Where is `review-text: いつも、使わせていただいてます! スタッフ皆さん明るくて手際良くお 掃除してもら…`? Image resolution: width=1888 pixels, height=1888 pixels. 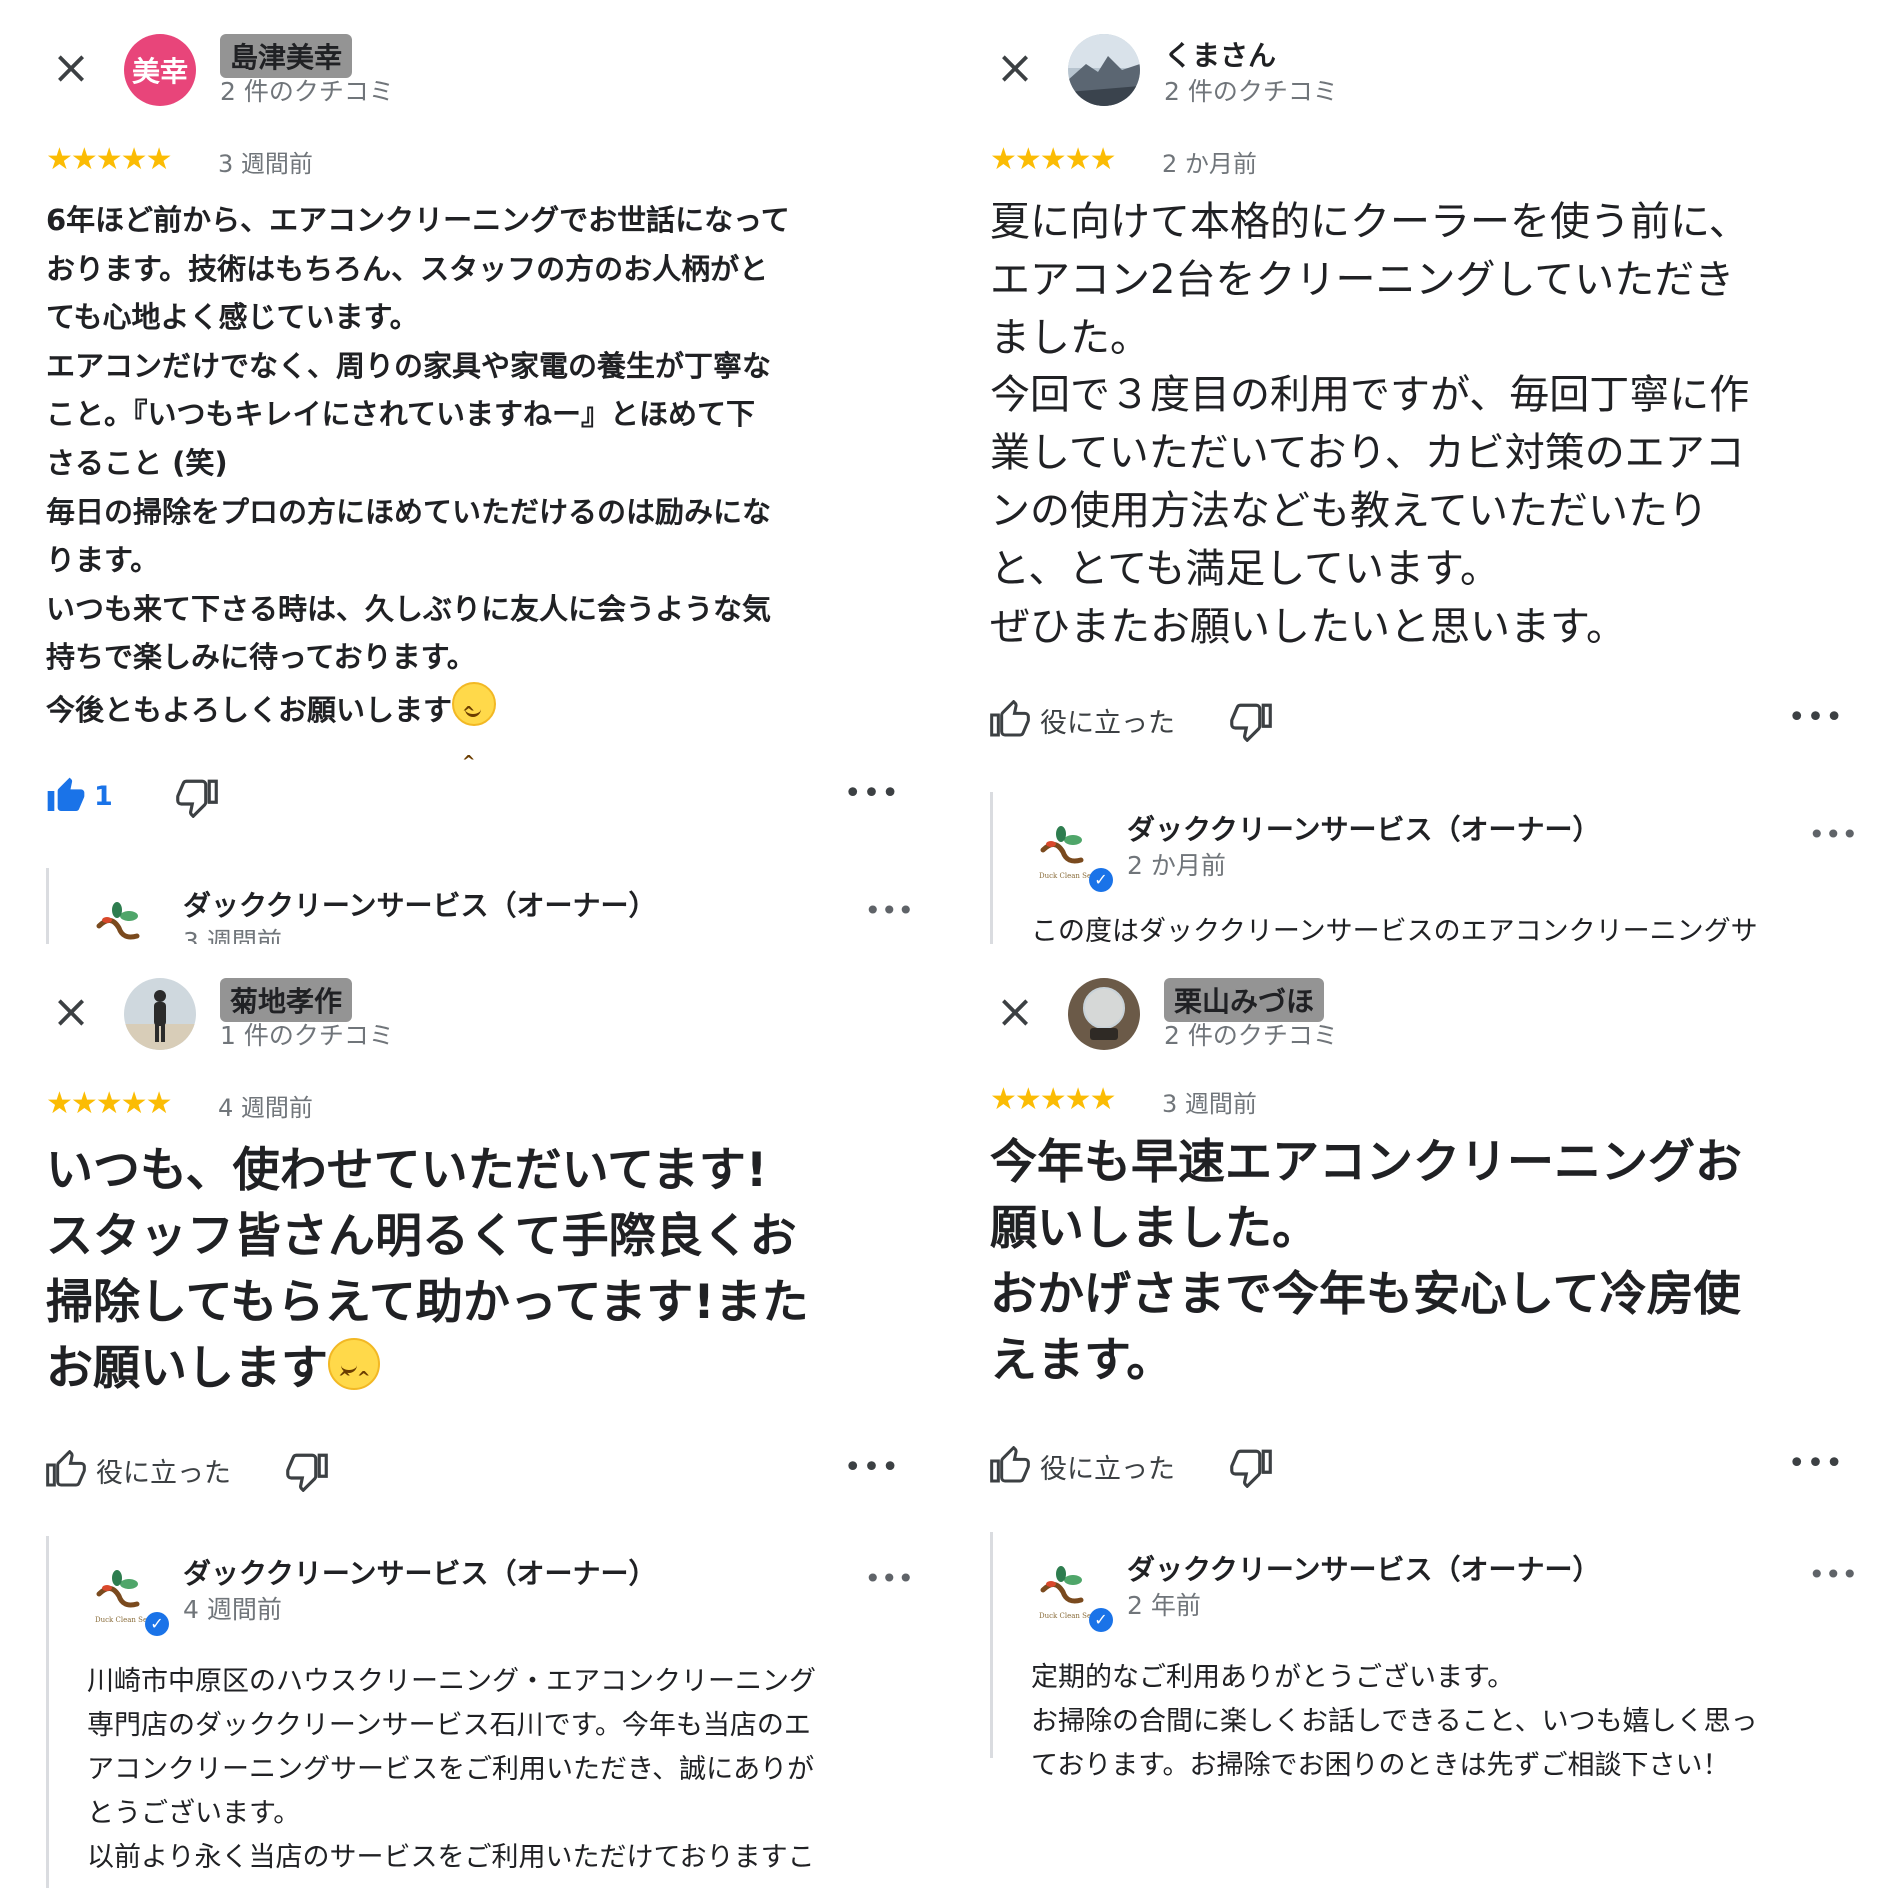
review-text: いつも、使わせていただいてます! スタッフ皆さん明るくて手際良くお 掃除してもら… is located at coordinates (475, 1274).